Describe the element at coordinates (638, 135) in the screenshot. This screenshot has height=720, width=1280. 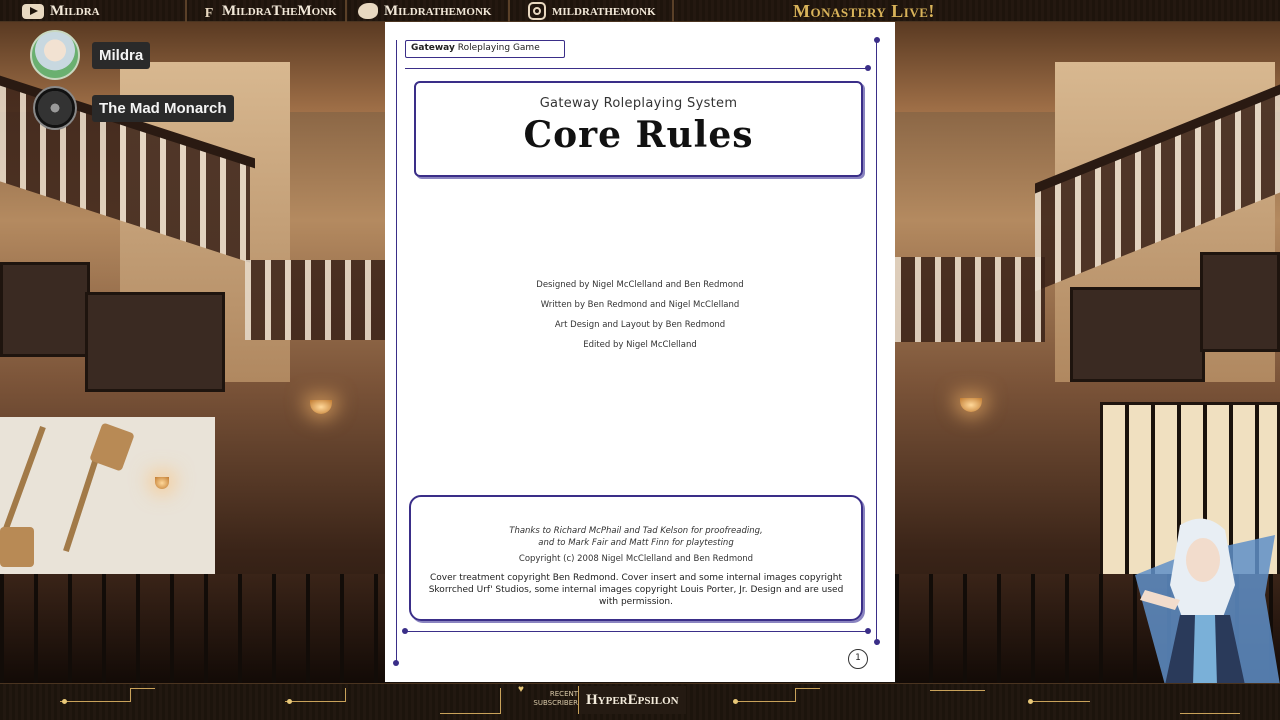
I see `document-title: Core Rules` at that location.